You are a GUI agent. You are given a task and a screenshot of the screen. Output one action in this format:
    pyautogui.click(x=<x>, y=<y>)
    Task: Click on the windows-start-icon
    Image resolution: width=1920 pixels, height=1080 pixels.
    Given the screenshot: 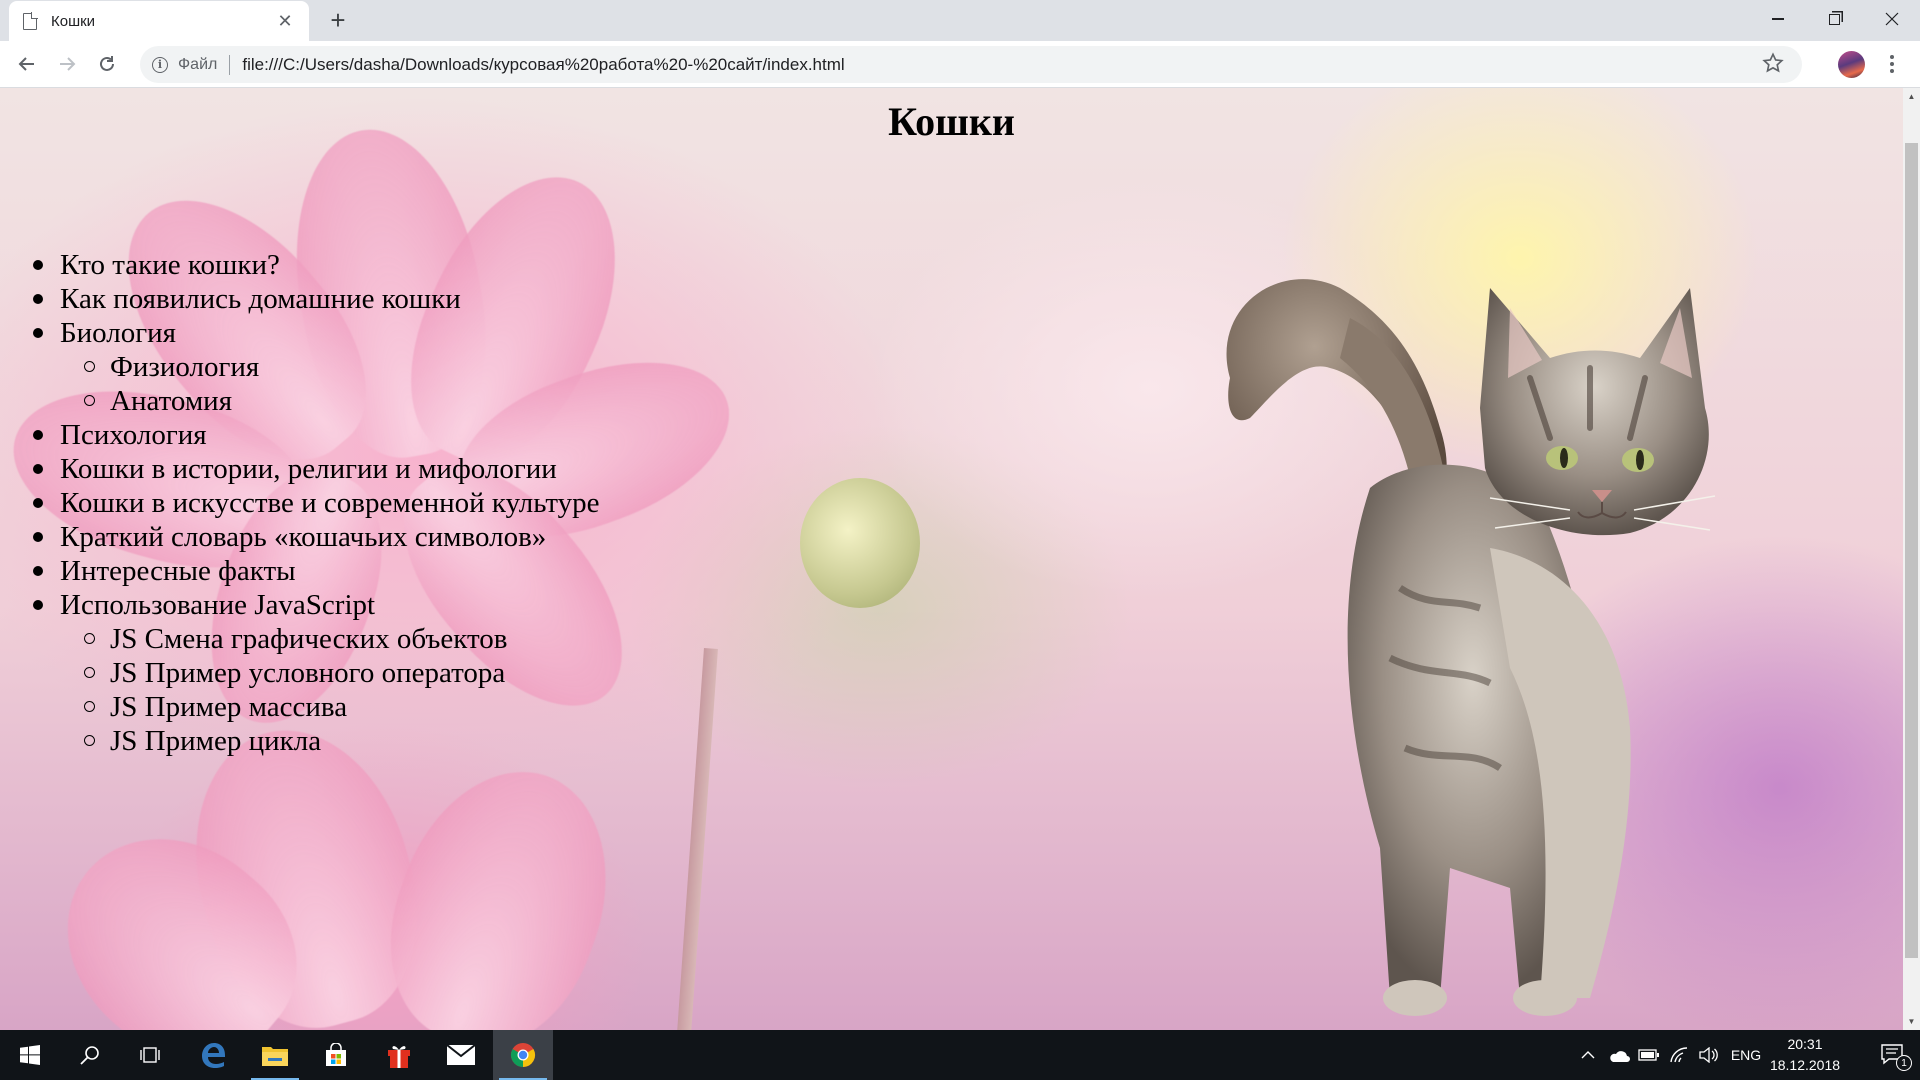 What is the action you would take?
    pyautogui.click(x=30, y=1055)
    